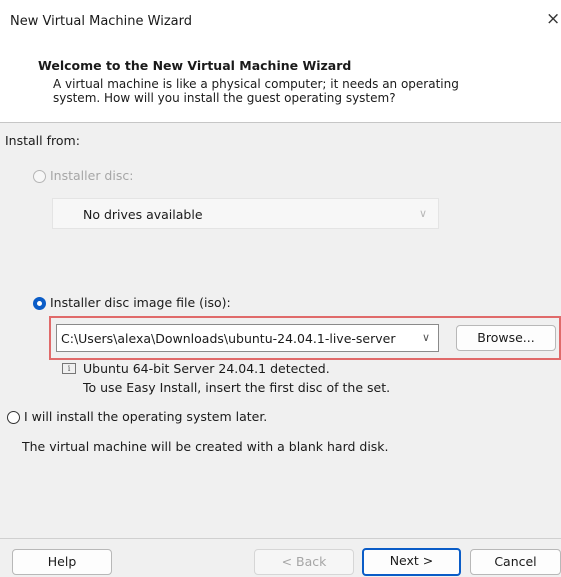  I want to click on title-bar: New Virtual Machine Wizard ×, so click(280, 22).